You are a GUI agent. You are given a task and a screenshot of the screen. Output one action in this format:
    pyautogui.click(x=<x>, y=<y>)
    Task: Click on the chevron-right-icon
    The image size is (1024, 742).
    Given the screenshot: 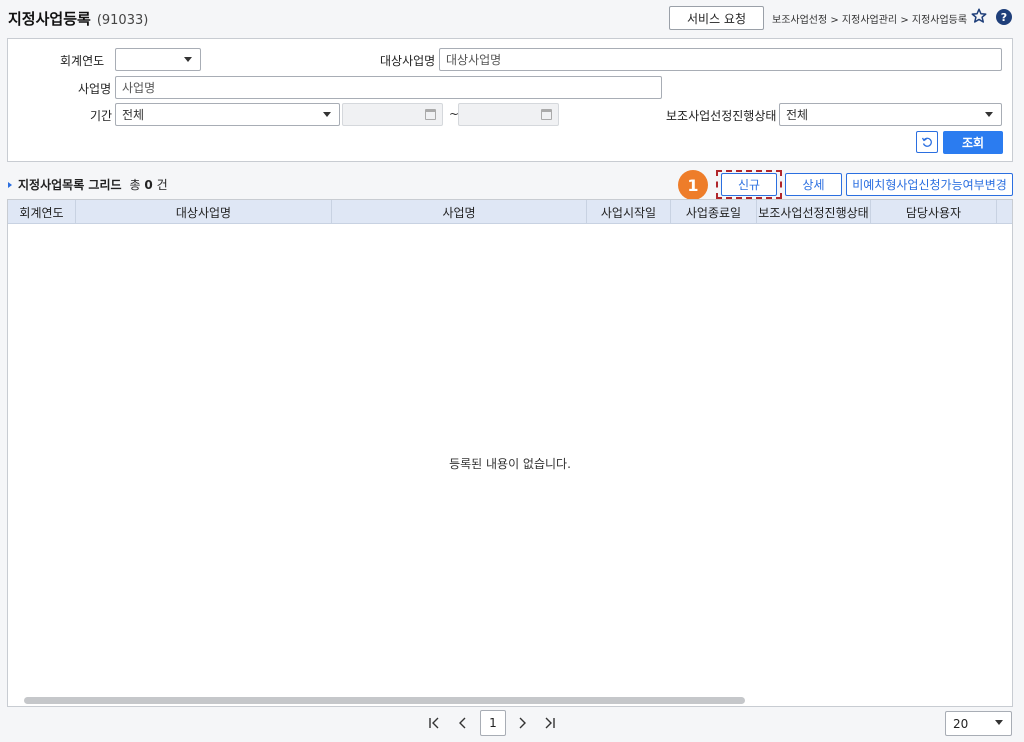 What is the action you would take?
    pyautogui.click(x=522, y=723)
    